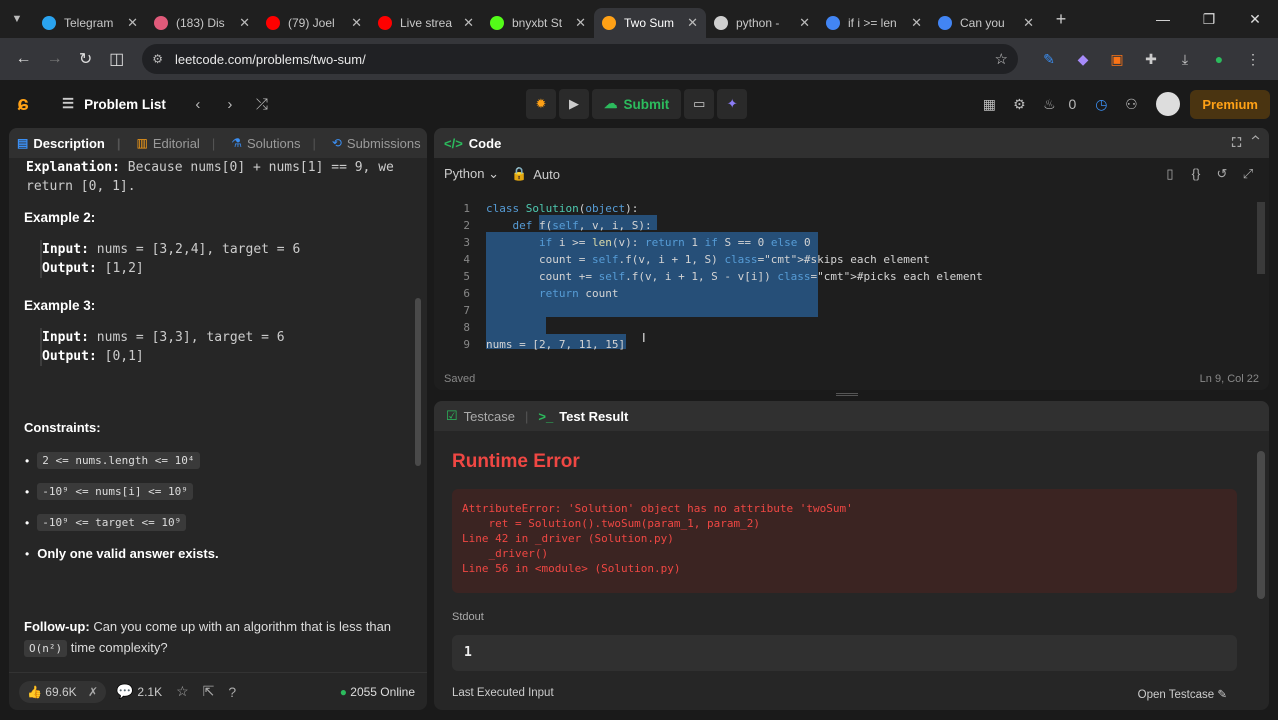 This screenshot has height=720, width=1278. I want to click on streak-icon: ♨, so click(1049, 104).